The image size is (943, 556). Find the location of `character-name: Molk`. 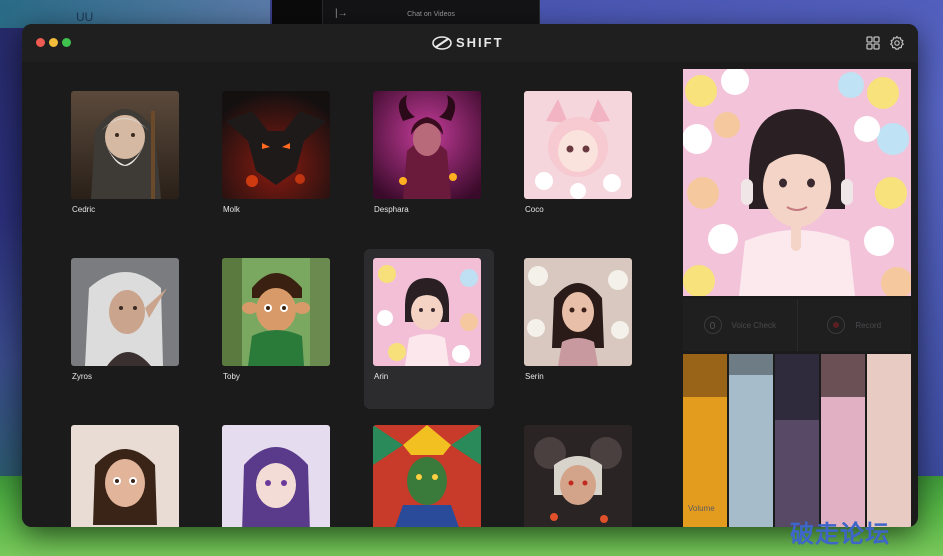

character-name: Molk is located at coordinates (231, 209).